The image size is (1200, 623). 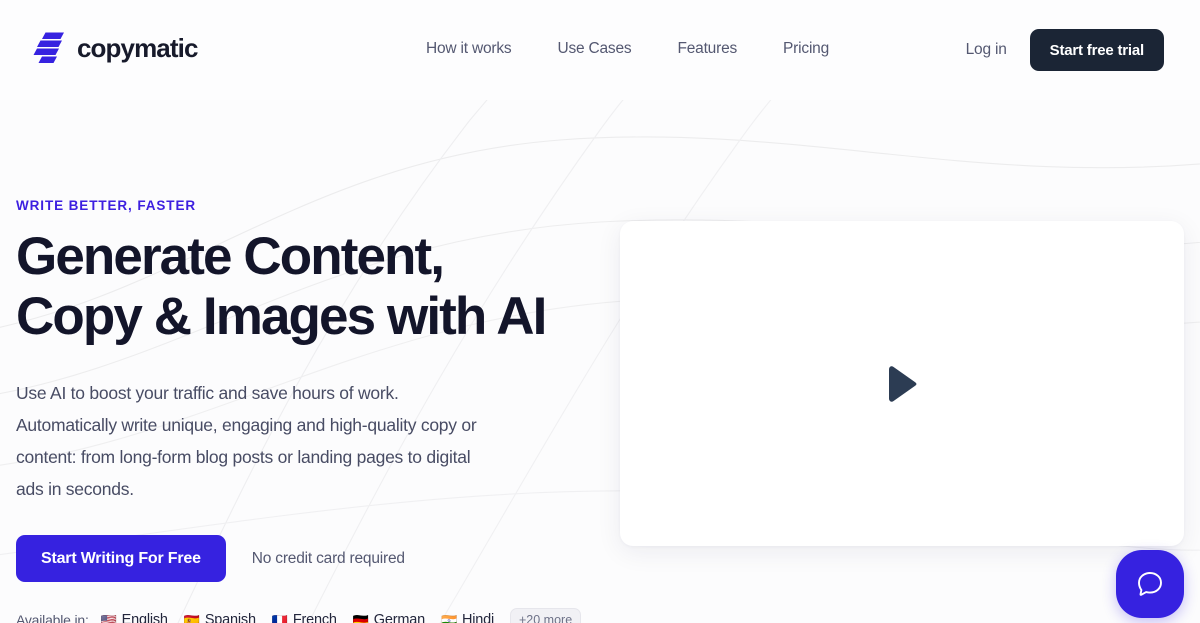 I want to click on brand-logo-link: copymatic, so click(x=115, y=48).